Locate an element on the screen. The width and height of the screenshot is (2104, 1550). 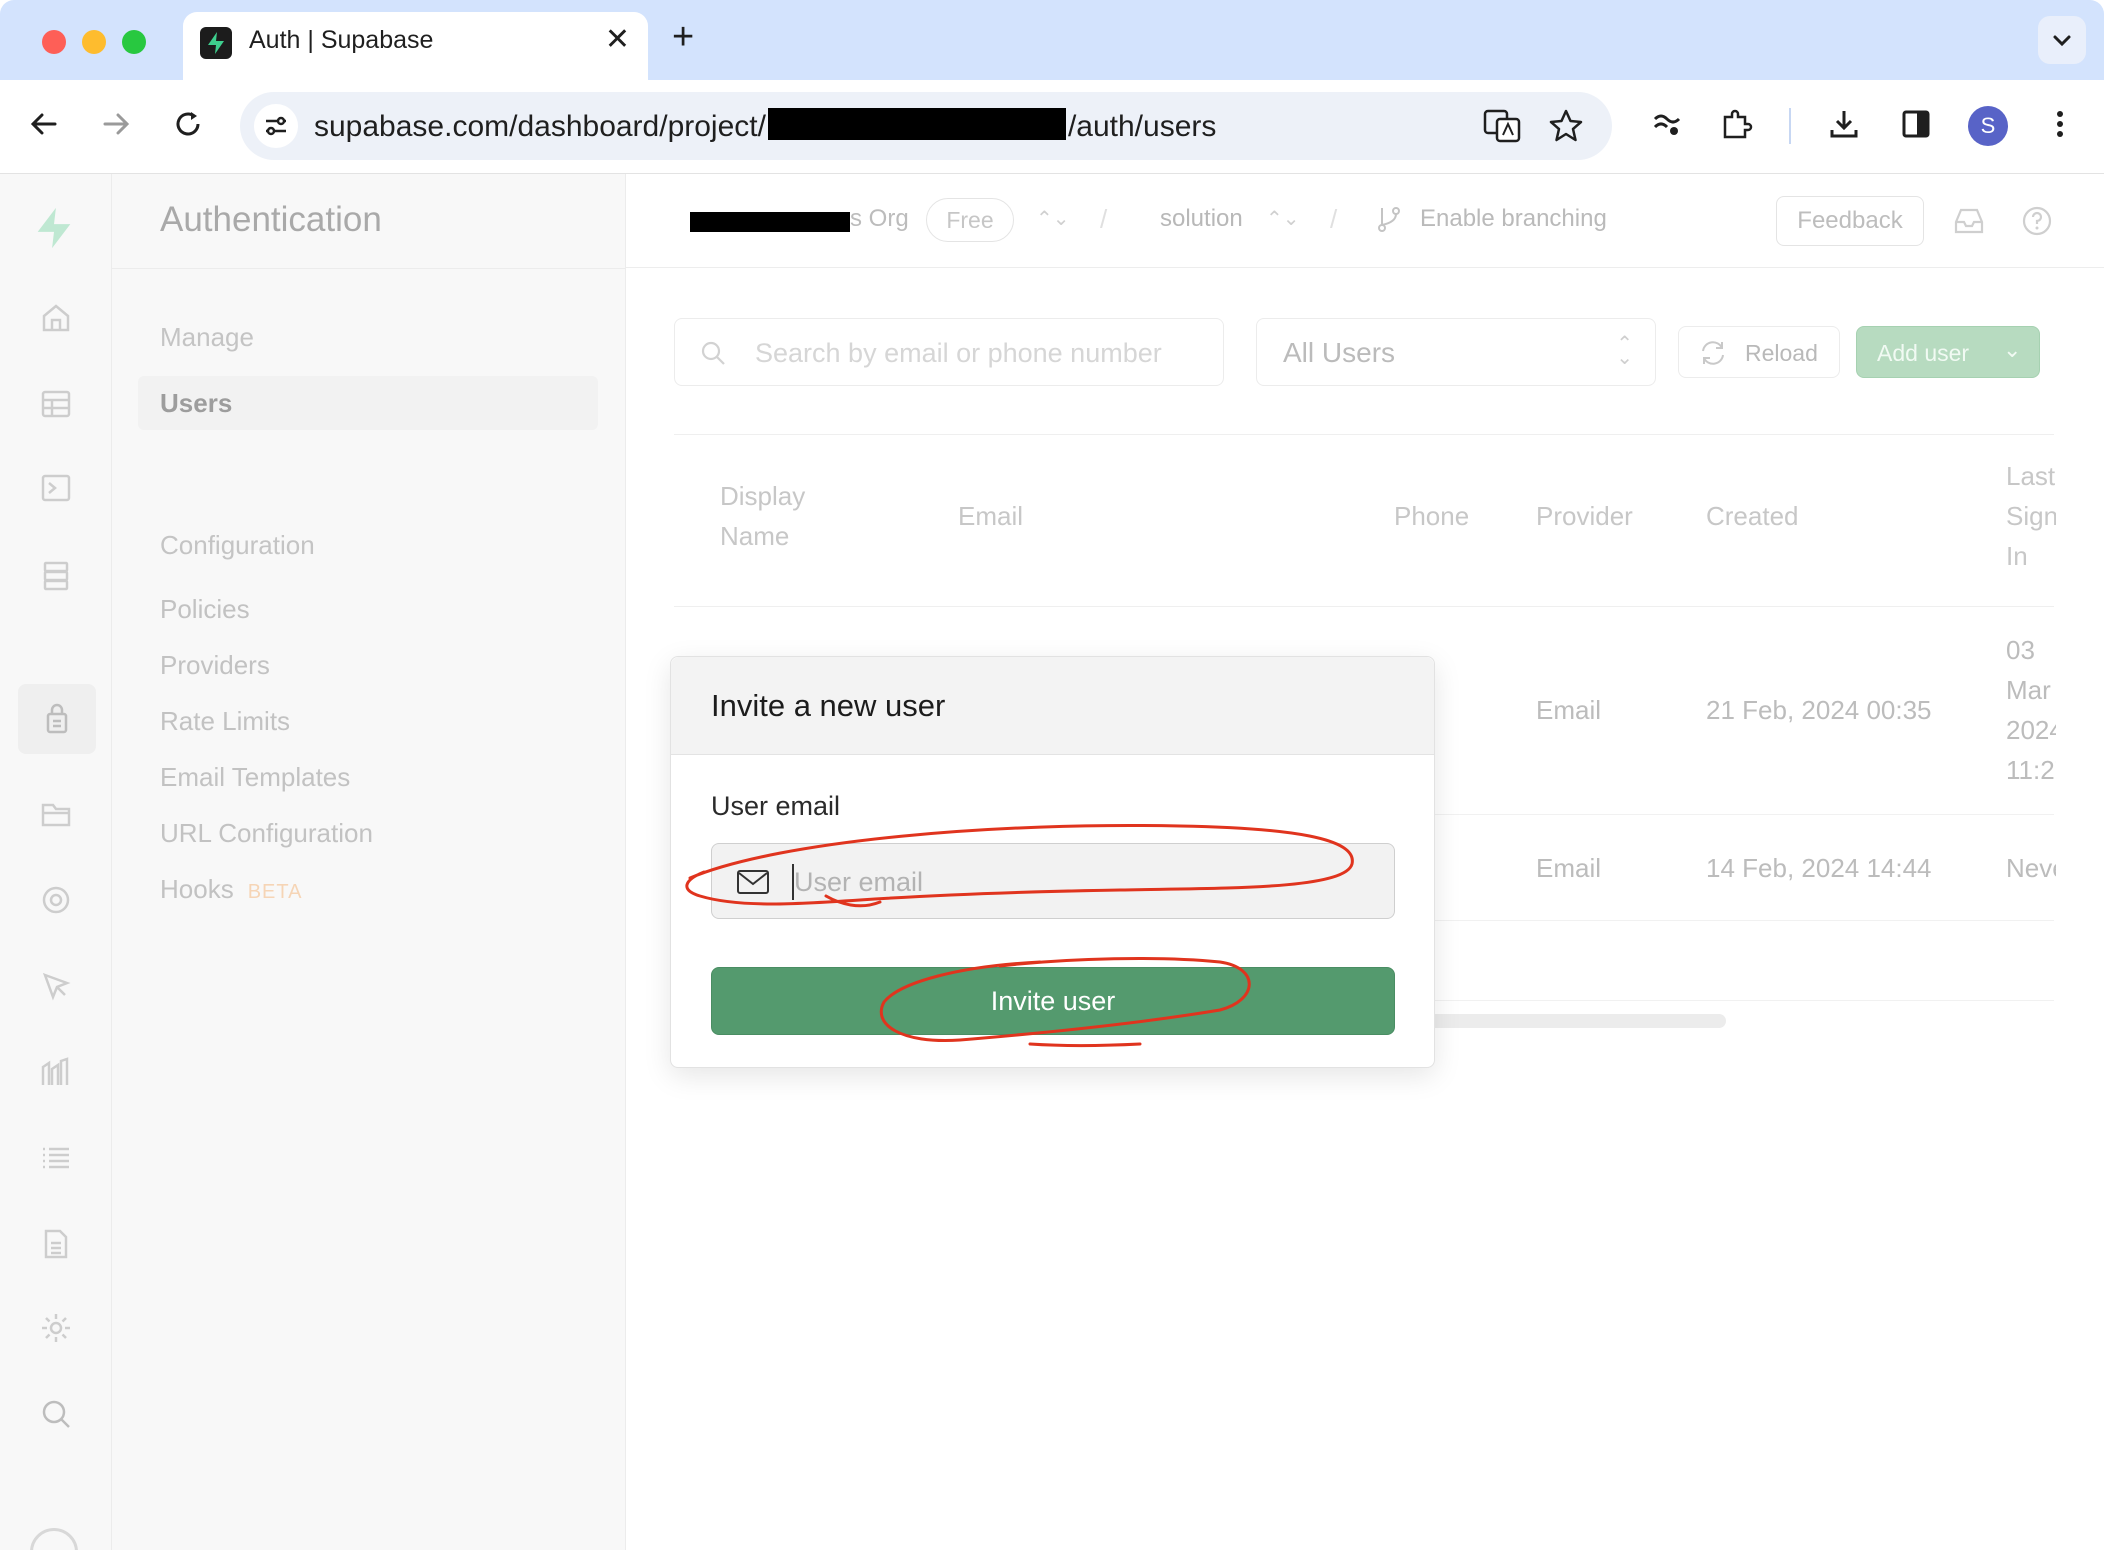
enable-branching-button: Enable branching is located at coordinates (1513, 219).